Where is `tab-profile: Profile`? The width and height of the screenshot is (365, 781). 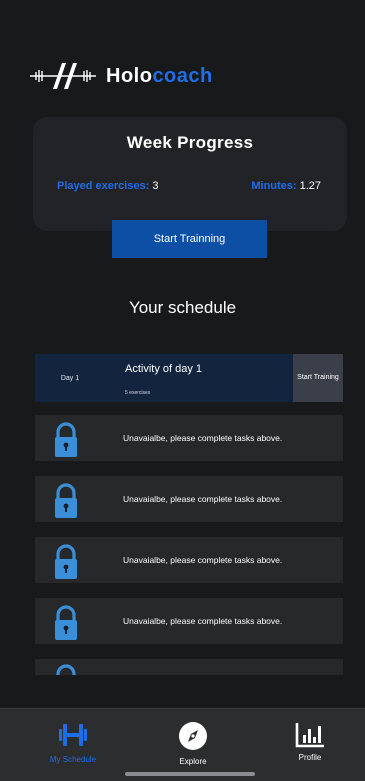 tab-profile: Profile is located at coordinates (310, 741).